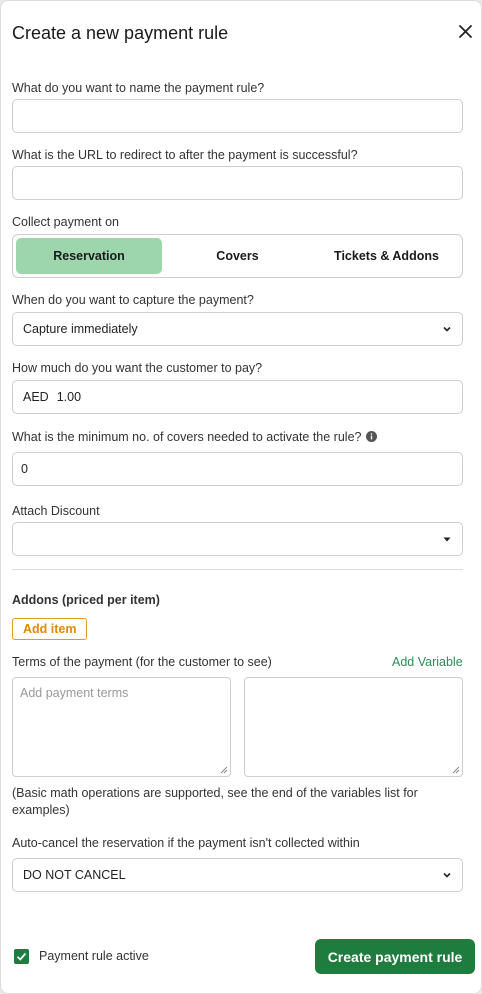 The width and height of the screenshot is (482, 994). I want to click on collect-option-covers: Covers, so click(237, 256).